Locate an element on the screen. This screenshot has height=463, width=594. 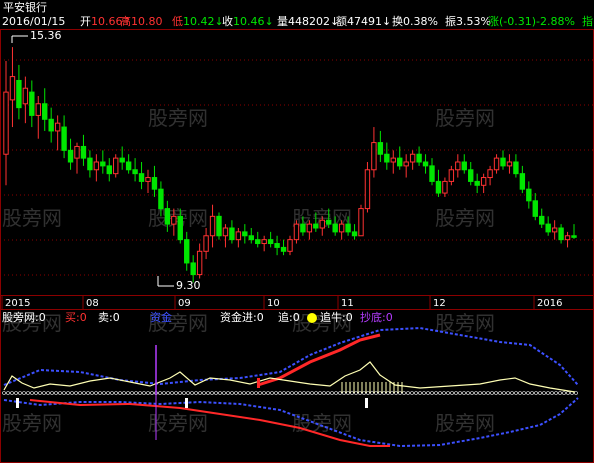
x-axis-label: 2016 is located at coordinates (549, 303).